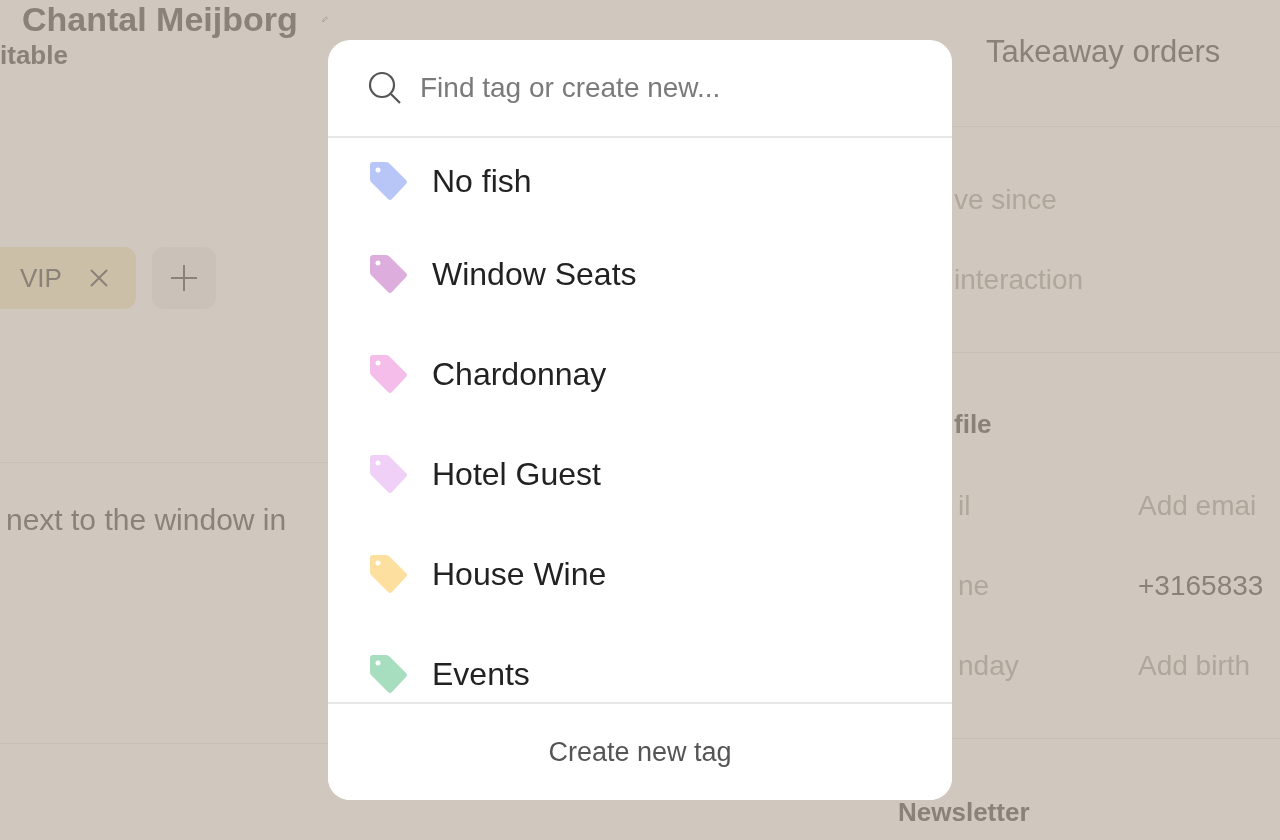 This screenshot has width=1280, height=840. Describe the element at coordinates (640, 574) in the screenshot. I see `tag-option: House Wine` at that location.